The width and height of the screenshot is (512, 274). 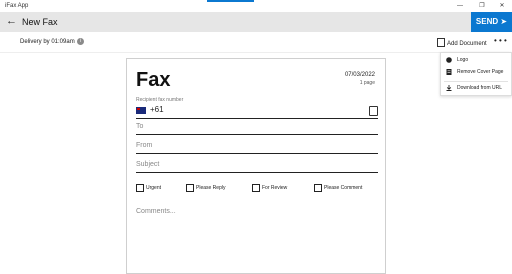 I want to click on more-options-icon: • • •, so click(x=500, y=40).